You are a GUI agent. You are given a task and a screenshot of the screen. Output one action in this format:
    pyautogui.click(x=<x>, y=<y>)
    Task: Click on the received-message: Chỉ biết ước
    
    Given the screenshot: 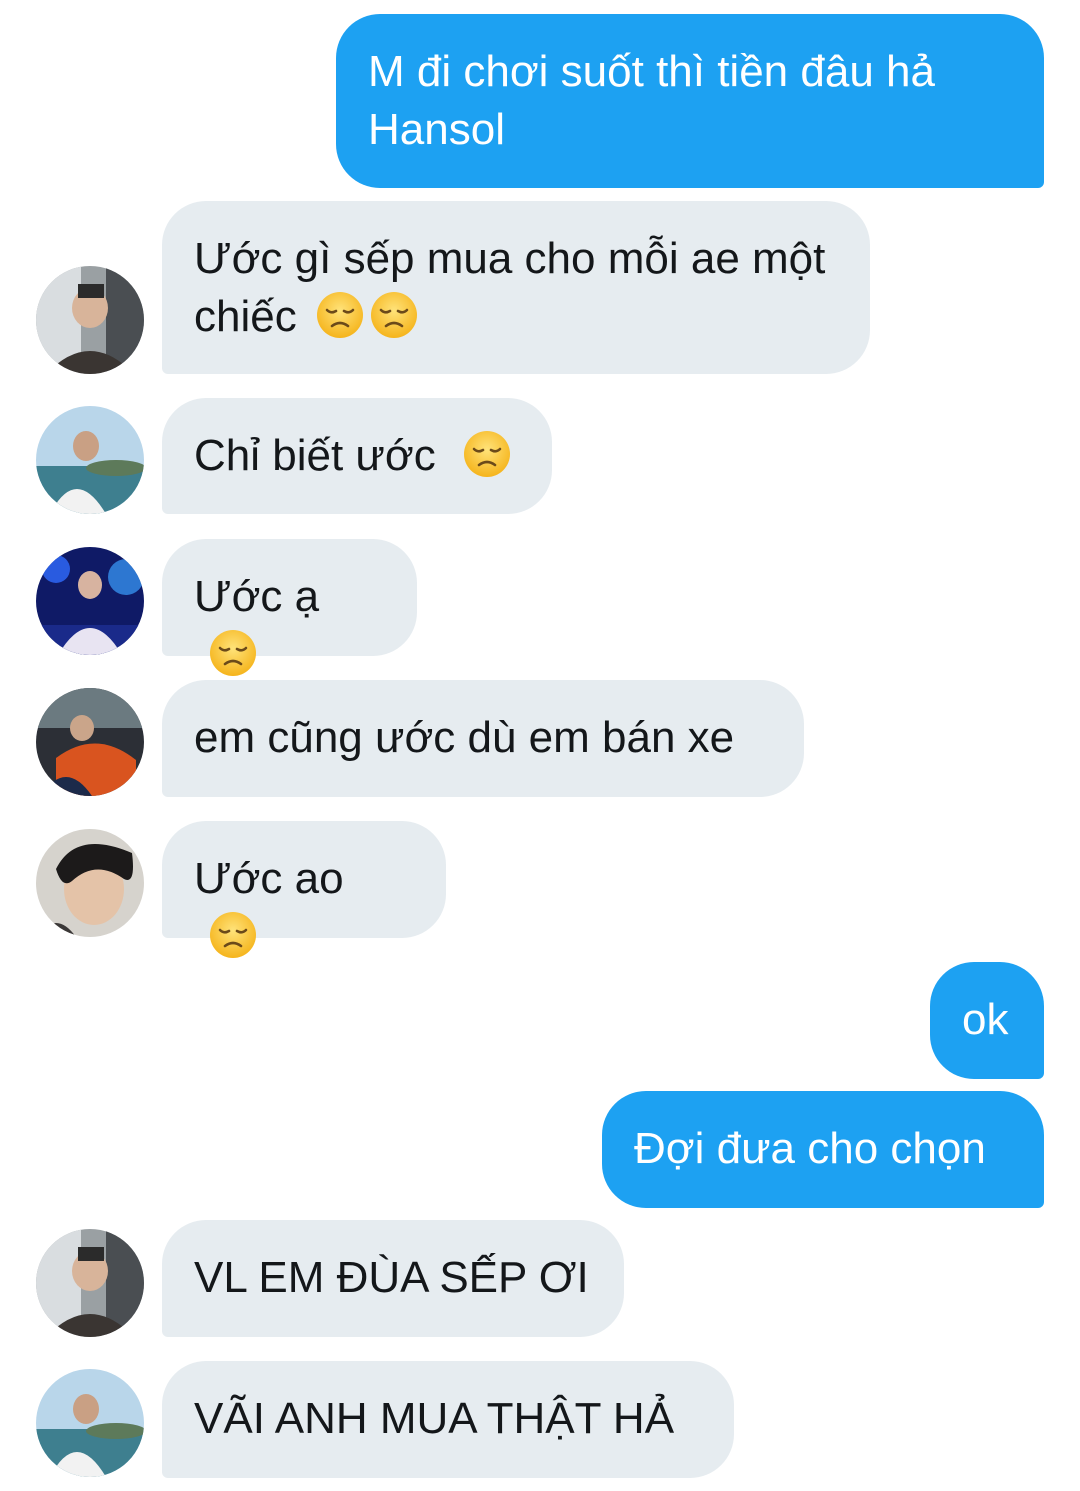 What is the action you would take?
    pyautogui.click(x=357, y=456)
    